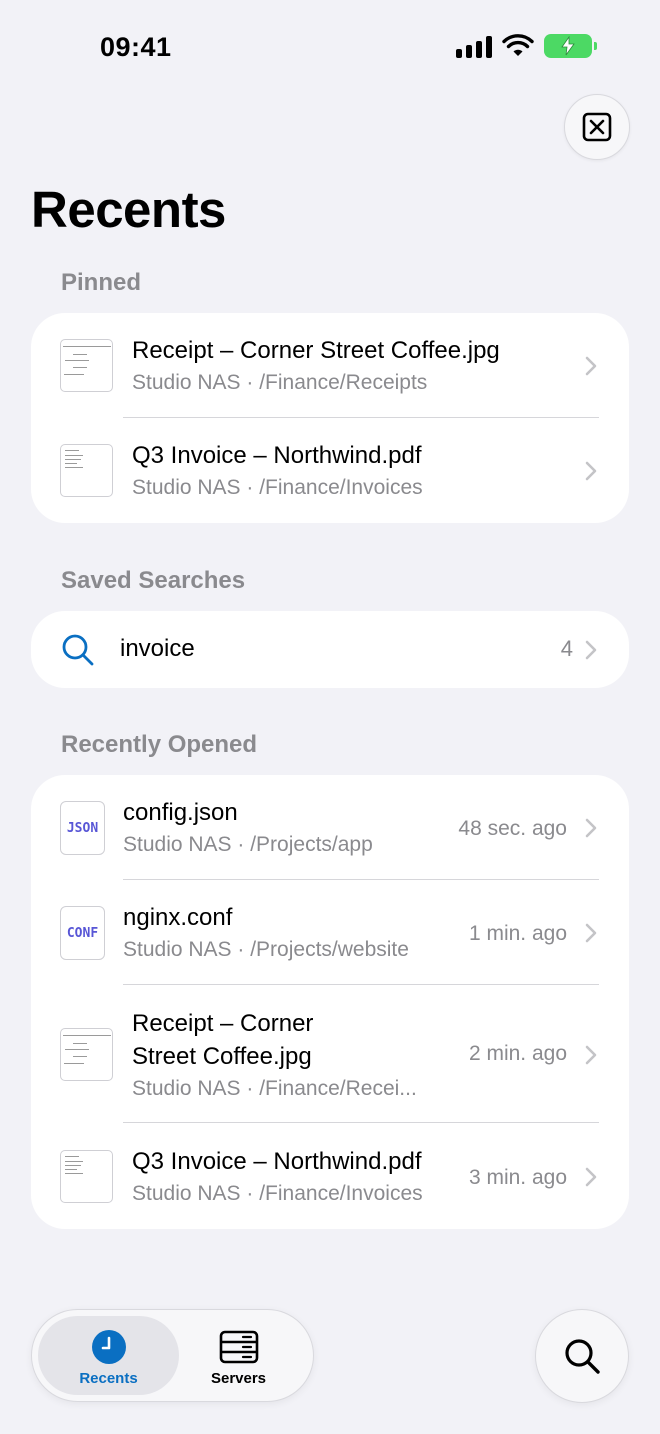  What do you see at coordinates (108, 1378) in the screenshot?
I see `tab-label: Recents` at bounding box center [108, 1378].